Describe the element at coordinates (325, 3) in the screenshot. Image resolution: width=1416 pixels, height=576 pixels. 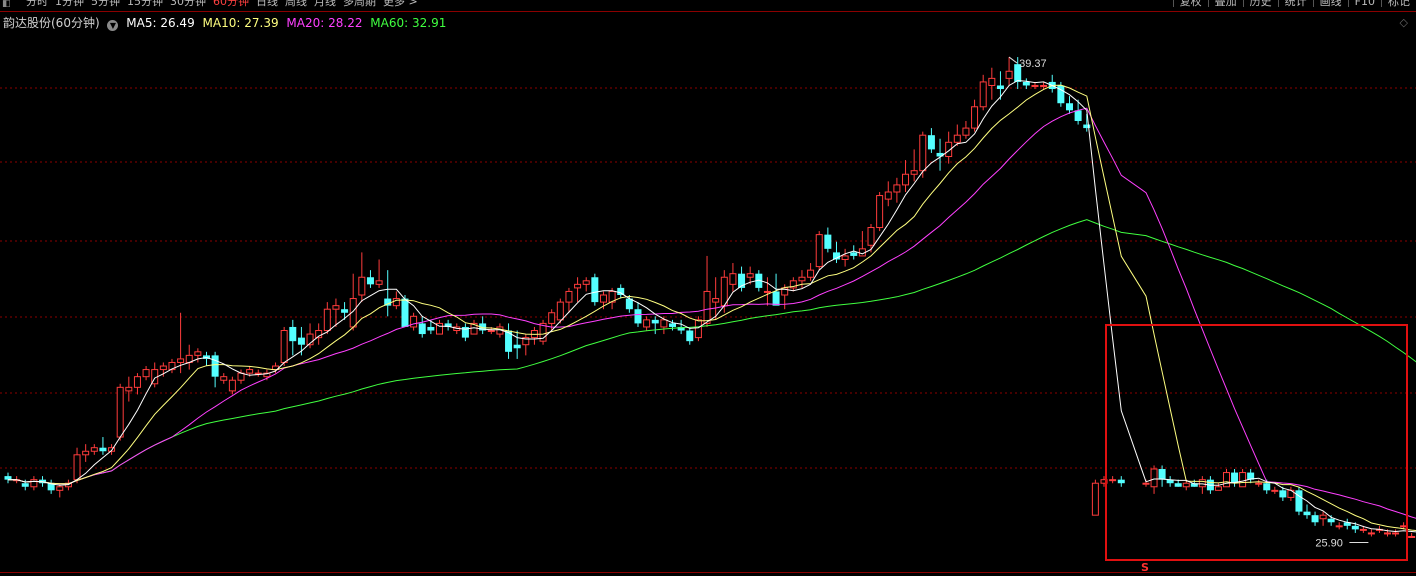
I see `period-tab: 月线` at that location.